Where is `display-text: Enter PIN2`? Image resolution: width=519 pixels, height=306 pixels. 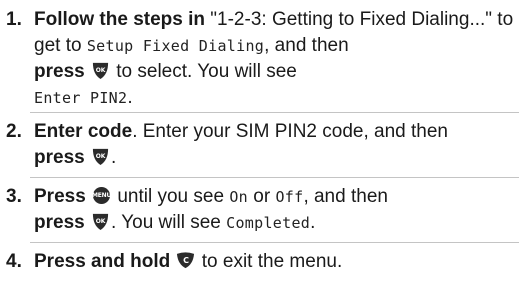 display-text: Enter PIN2 is located at coordinates (81, 98).